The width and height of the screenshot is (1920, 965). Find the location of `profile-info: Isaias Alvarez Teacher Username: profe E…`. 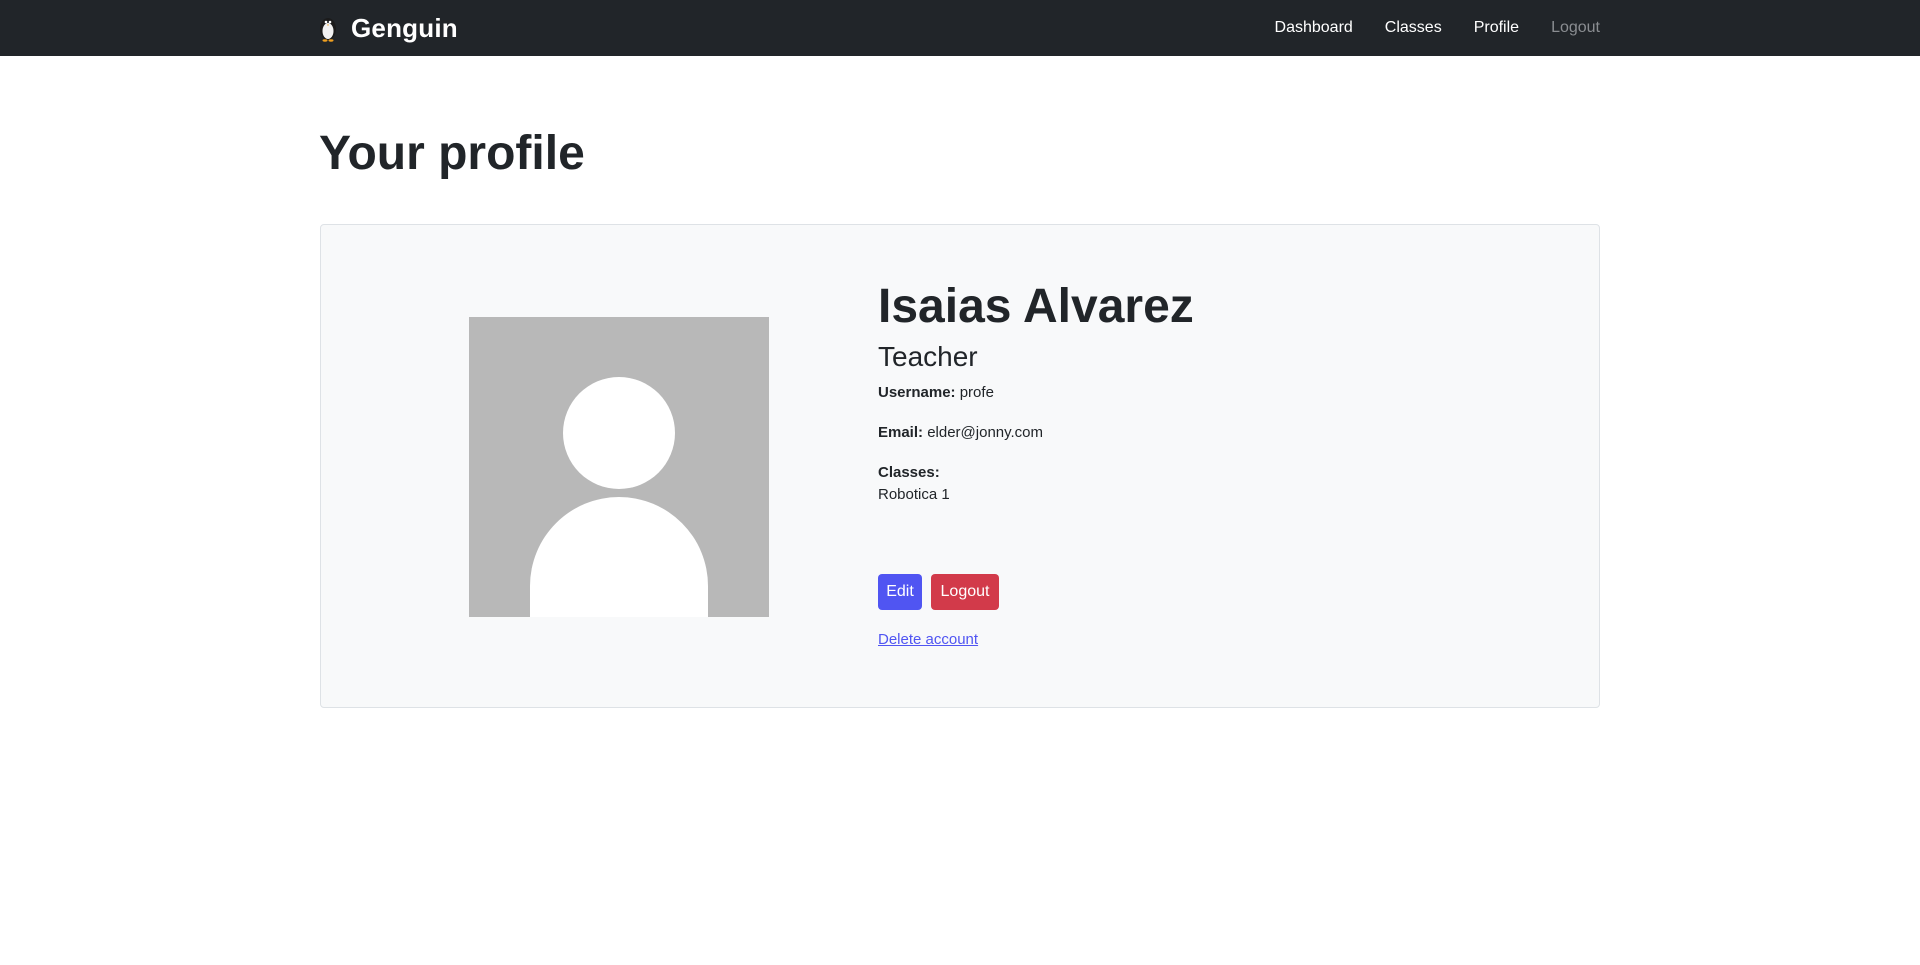

profile-info: Isaias Alvarez Teacher Username: profe E… is located at coordinates (1203, 392).